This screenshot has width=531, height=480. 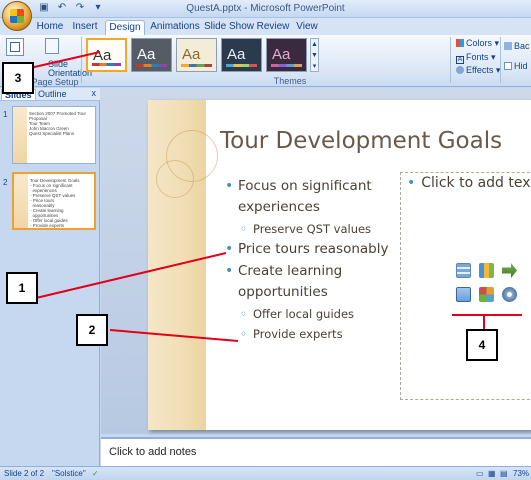 I want to click on slide-orientation-icon, so click(x=52, y=46).